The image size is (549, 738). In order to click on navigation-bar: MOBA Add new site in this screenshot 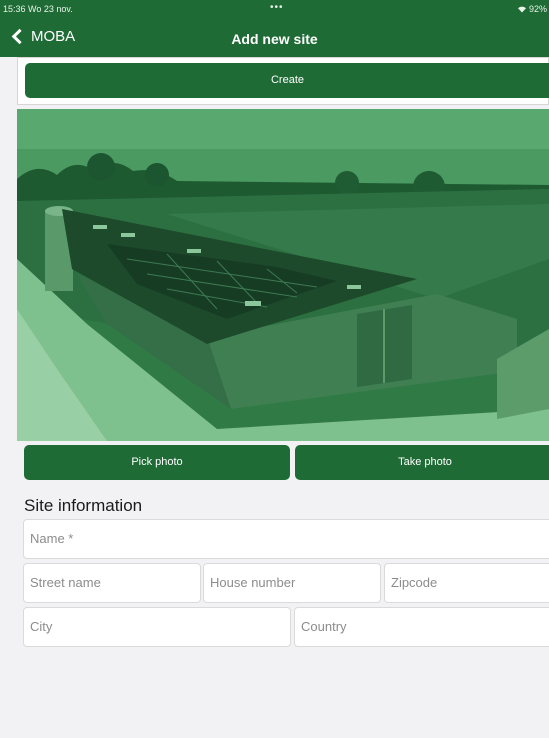, I will do `click(274, 39)`.